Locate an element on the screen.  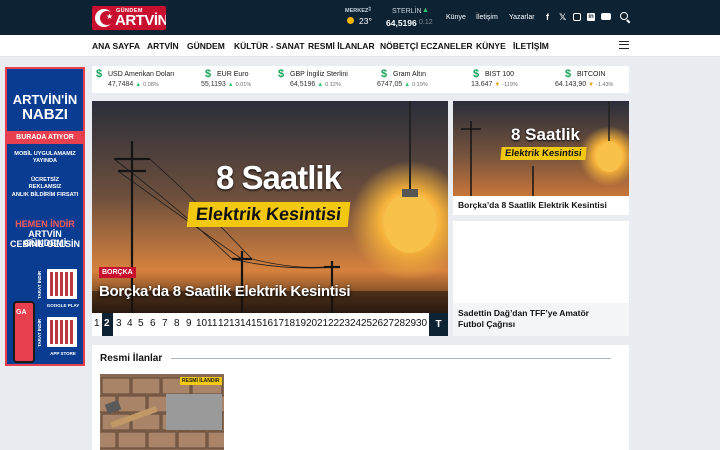
top-link-iletisim: İletişim is located at coordinates (487, 17).